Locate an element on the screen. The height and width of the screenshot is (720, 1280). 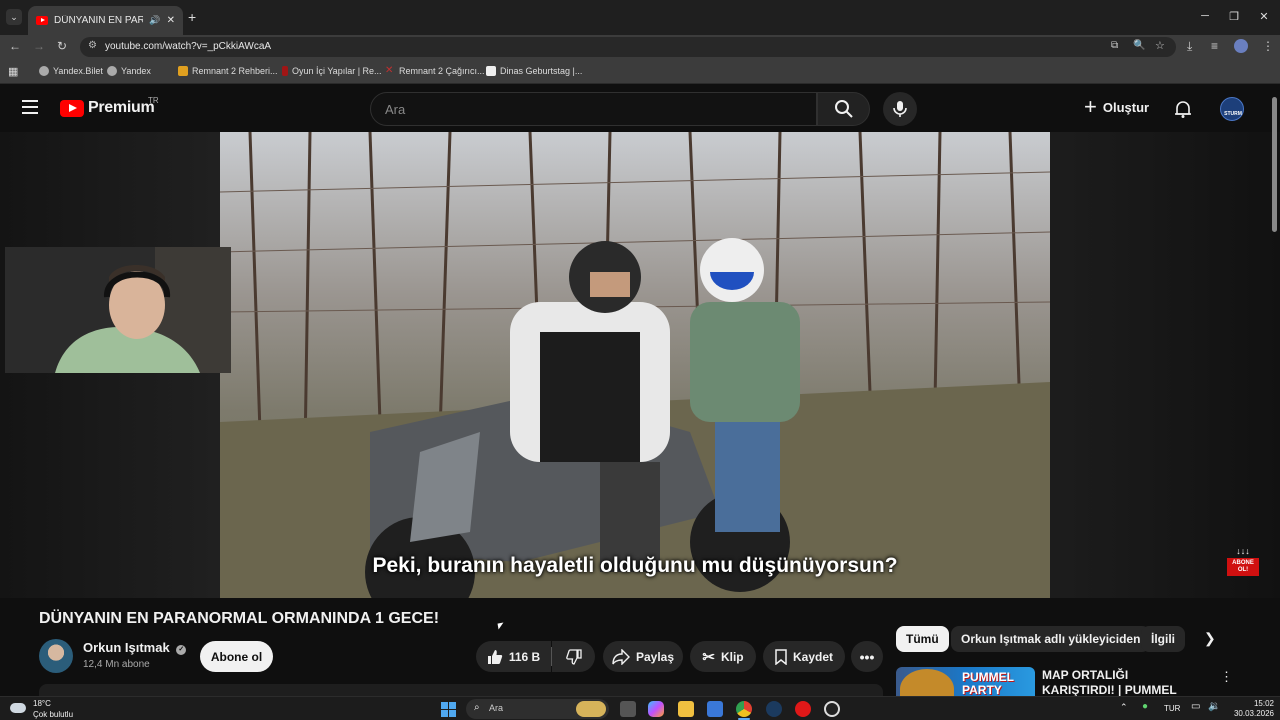
volume-icon: 🔉 is located at coordinates (1214, 706).